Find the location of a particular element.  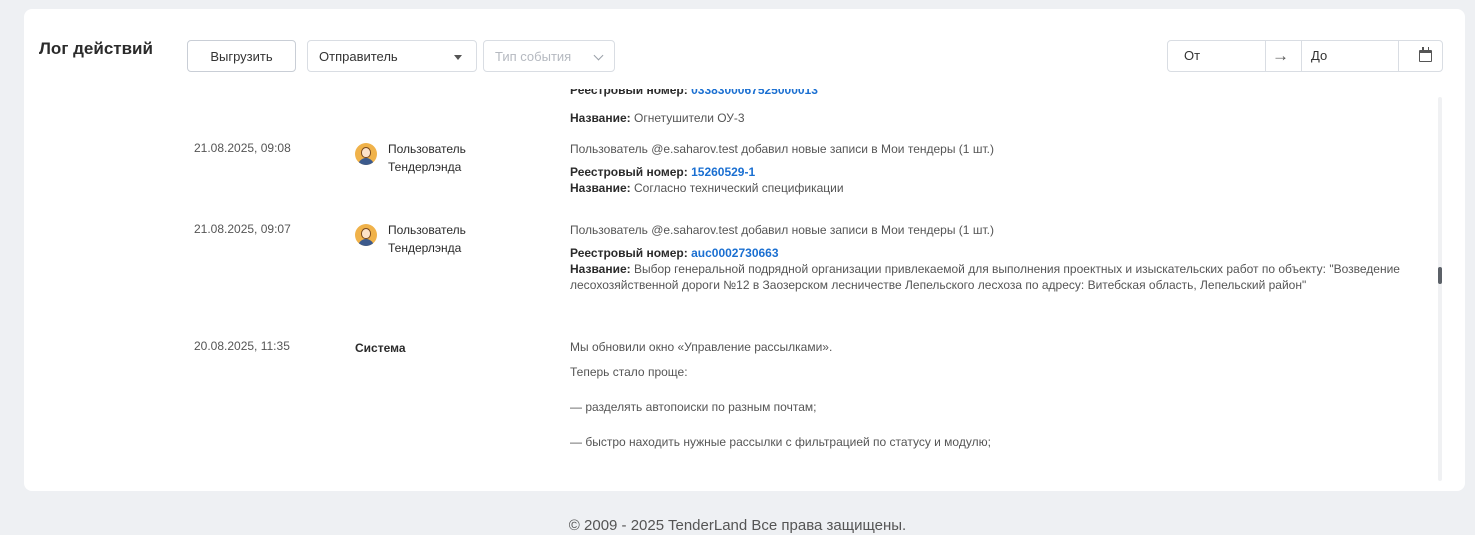

caret-down-icon is located at coordinates (458, 57).